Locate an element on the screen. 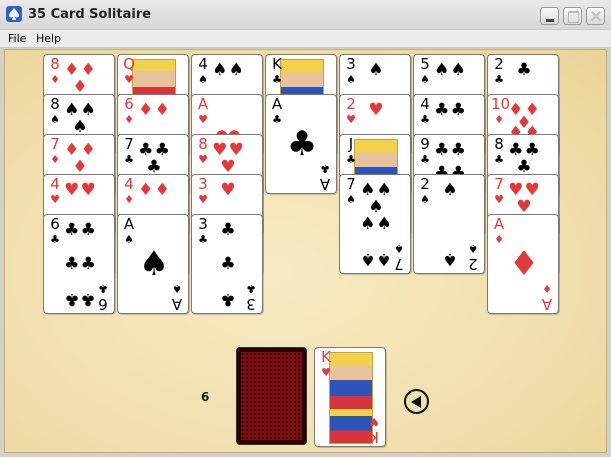 Image resolution: width=611 pixels, height=457 pixels. card-pips: ♦ is located at coordinates (524, 265).